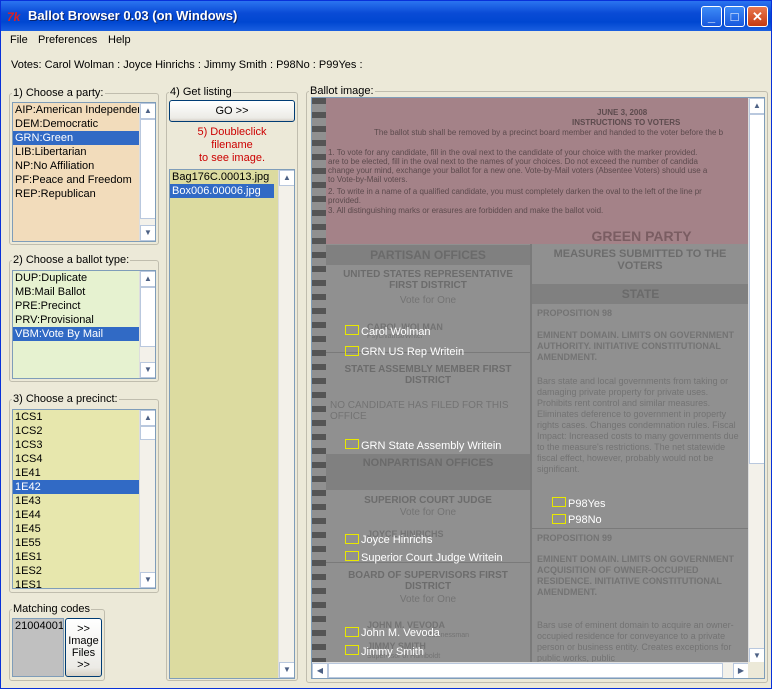 This screenshot has height=689, width=772. What do you see at coordinates (19, 40) in the screenshot?
I see `menu-file: File` at bounding box center [19, 40].